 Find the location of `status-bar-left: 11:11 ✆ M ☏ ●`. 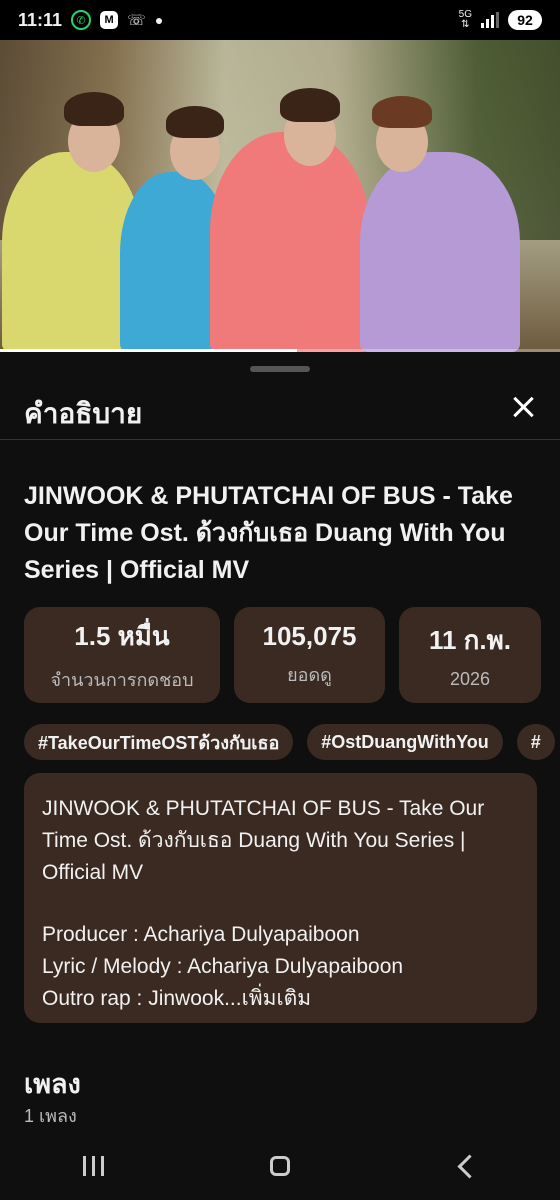

status-bar-left: 11:11 ✆ M ☏ ● is located at coordinates (90, 20).